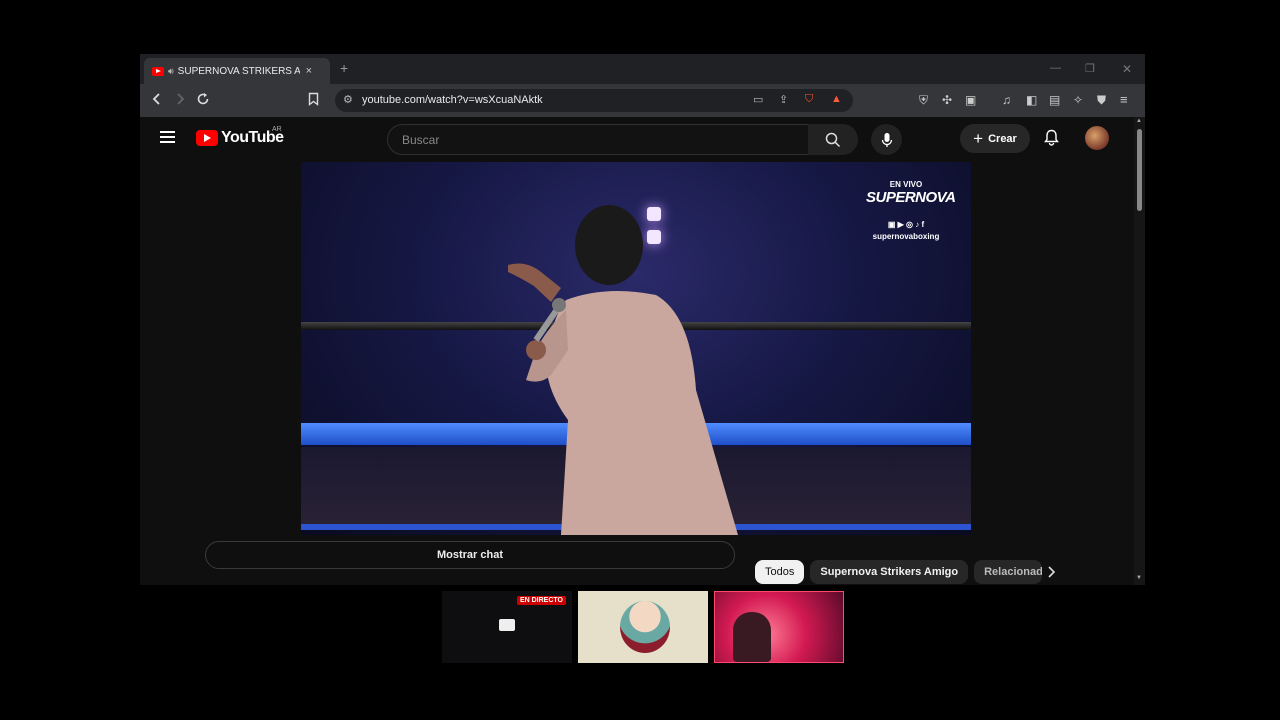 Image resolution: width=1280 pixels, height=720 pixels. Describe the element at coordinates (970, 100) in the screenshot. I see `screenshot-icon: ▣` at that location.